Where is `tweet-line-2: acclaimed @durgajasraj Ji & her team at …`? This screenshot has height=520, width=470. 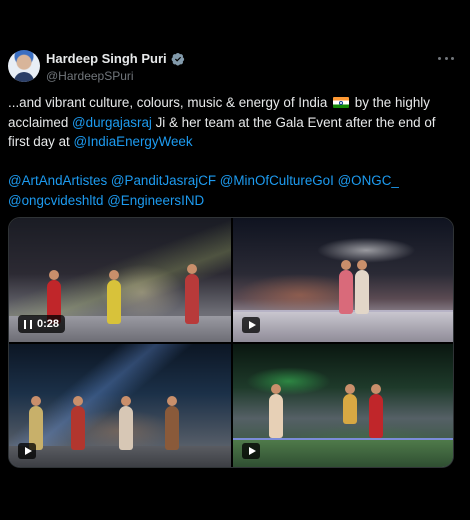
tweet-line-2: acclaimed @durgajasraj Ji & her team at … is located at coordinates (234, 123).